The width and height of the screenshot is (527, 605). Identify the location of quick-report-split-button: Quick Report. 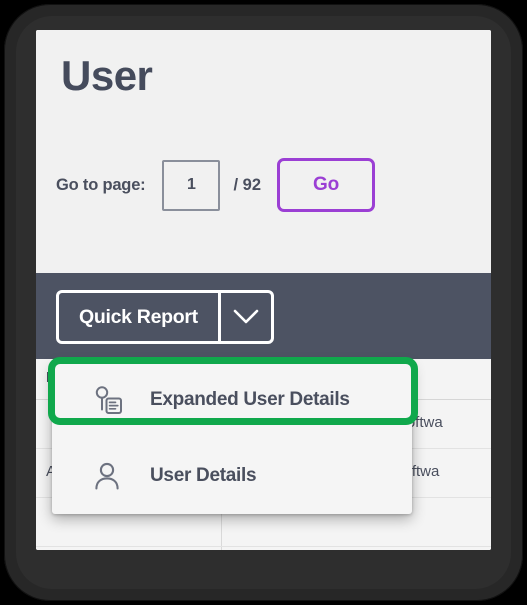
(165, 317).